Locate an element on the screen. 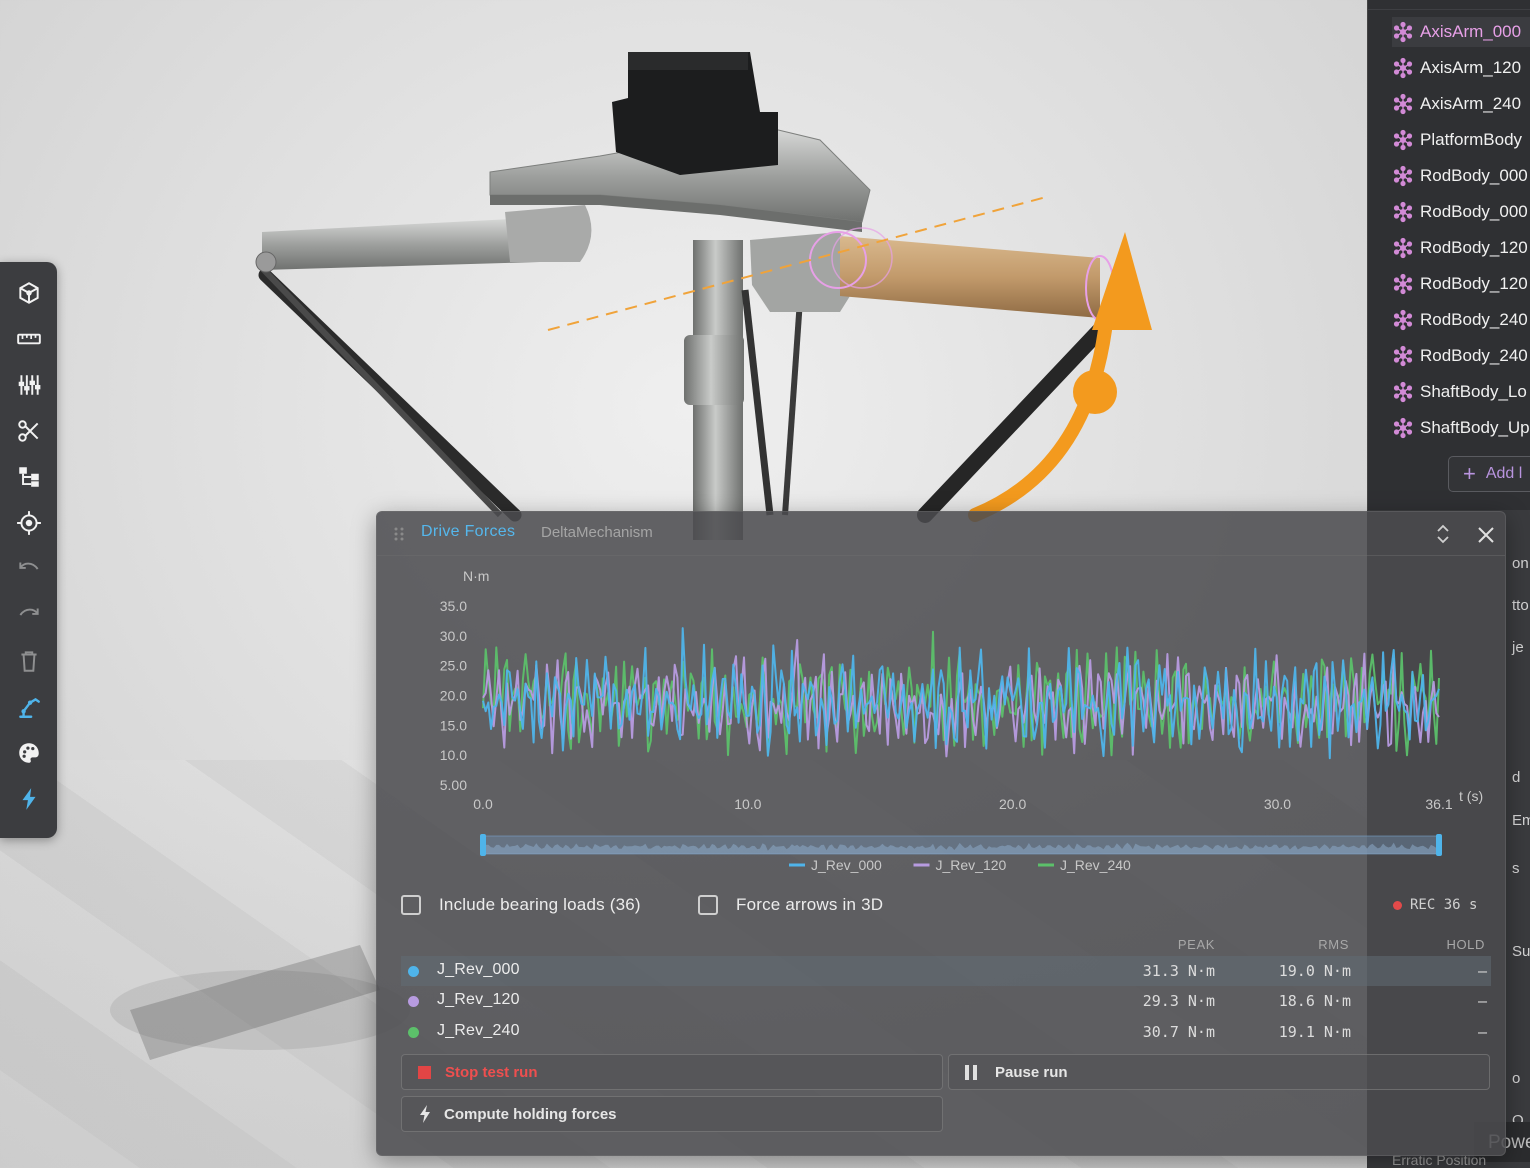 The width and height of the screenshot is (1530, 1168). plot-series is located at coordinates (961, 693).